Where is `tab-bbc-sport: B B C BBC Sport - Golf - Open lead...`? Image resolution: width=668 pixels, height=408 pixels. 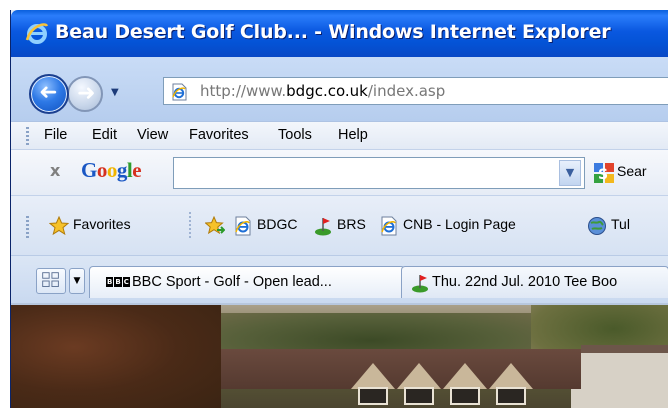 tab-bbc-sport: B B C BBC Sport - Golf - Open lead... is located at coordinates (247, 282).